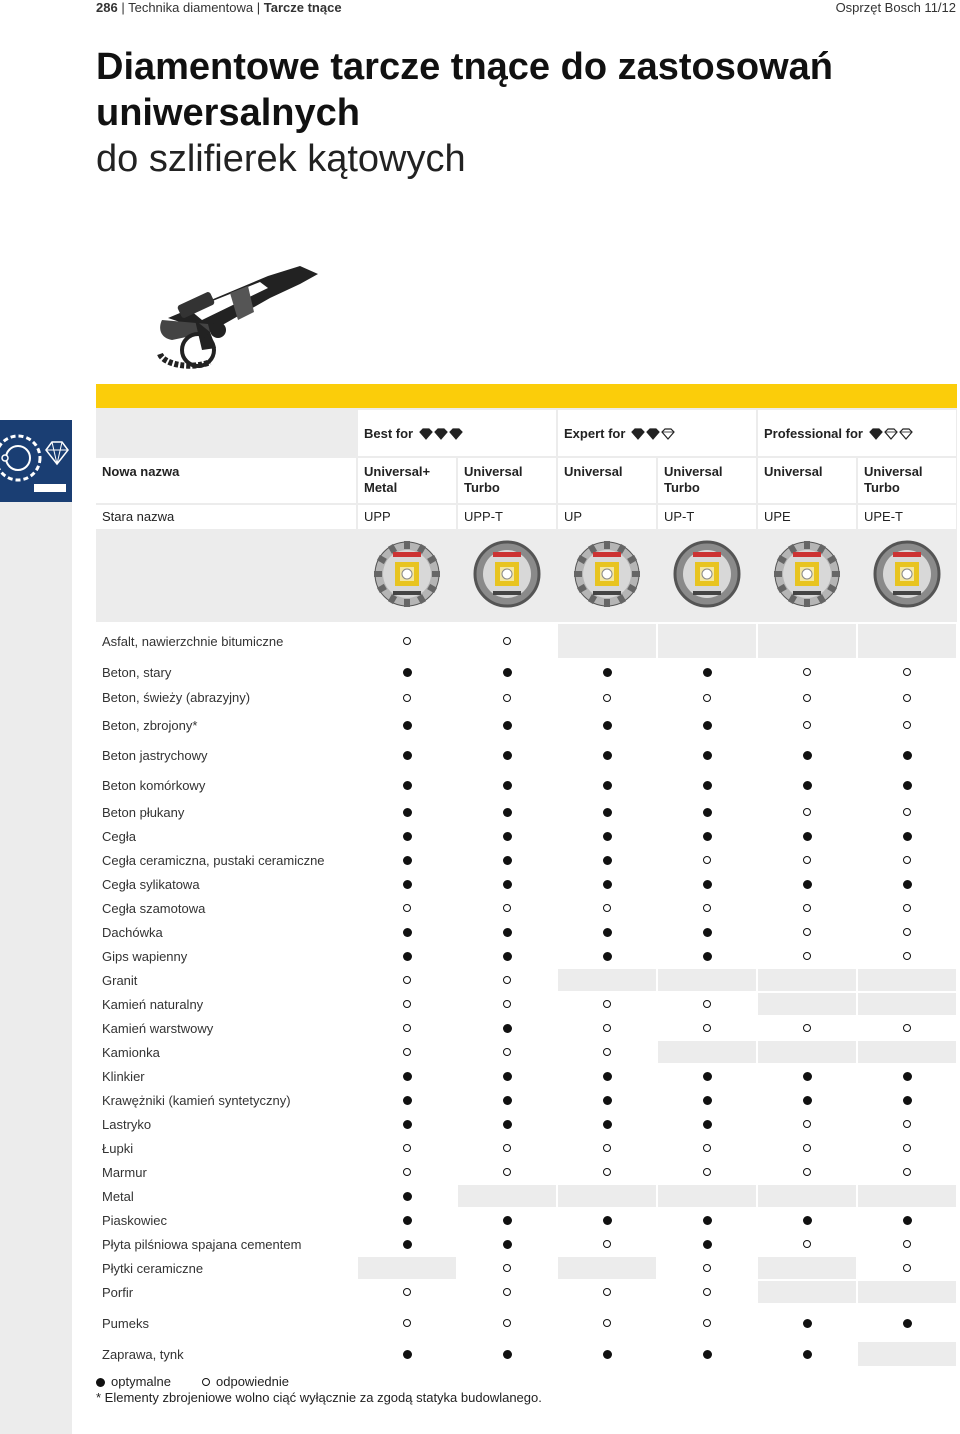 The image size is (960, 1434). Describe the element at coordinates (526, 1292) in the screenshot. I see `table-row: Porfir` at that location.